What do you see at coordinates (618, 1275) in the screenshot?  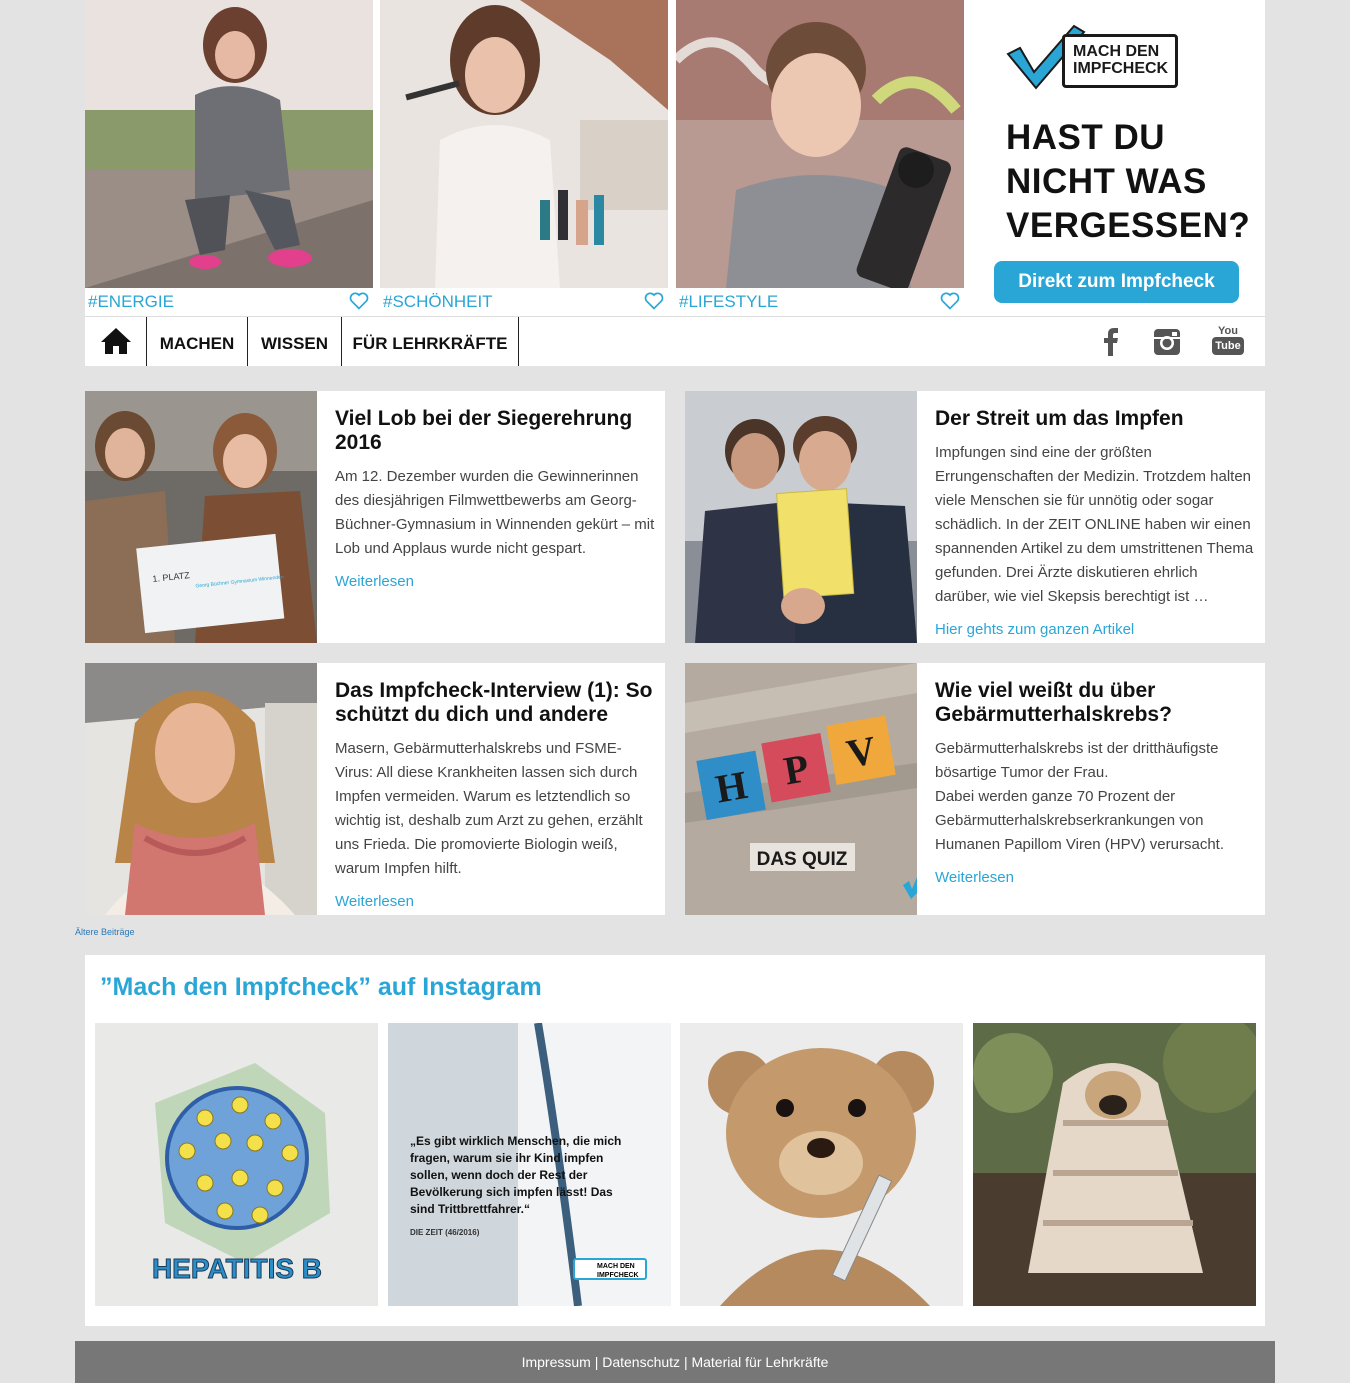 I see `mini-logo-line: IMPFCHECK` at bounding box center [618, 1275].